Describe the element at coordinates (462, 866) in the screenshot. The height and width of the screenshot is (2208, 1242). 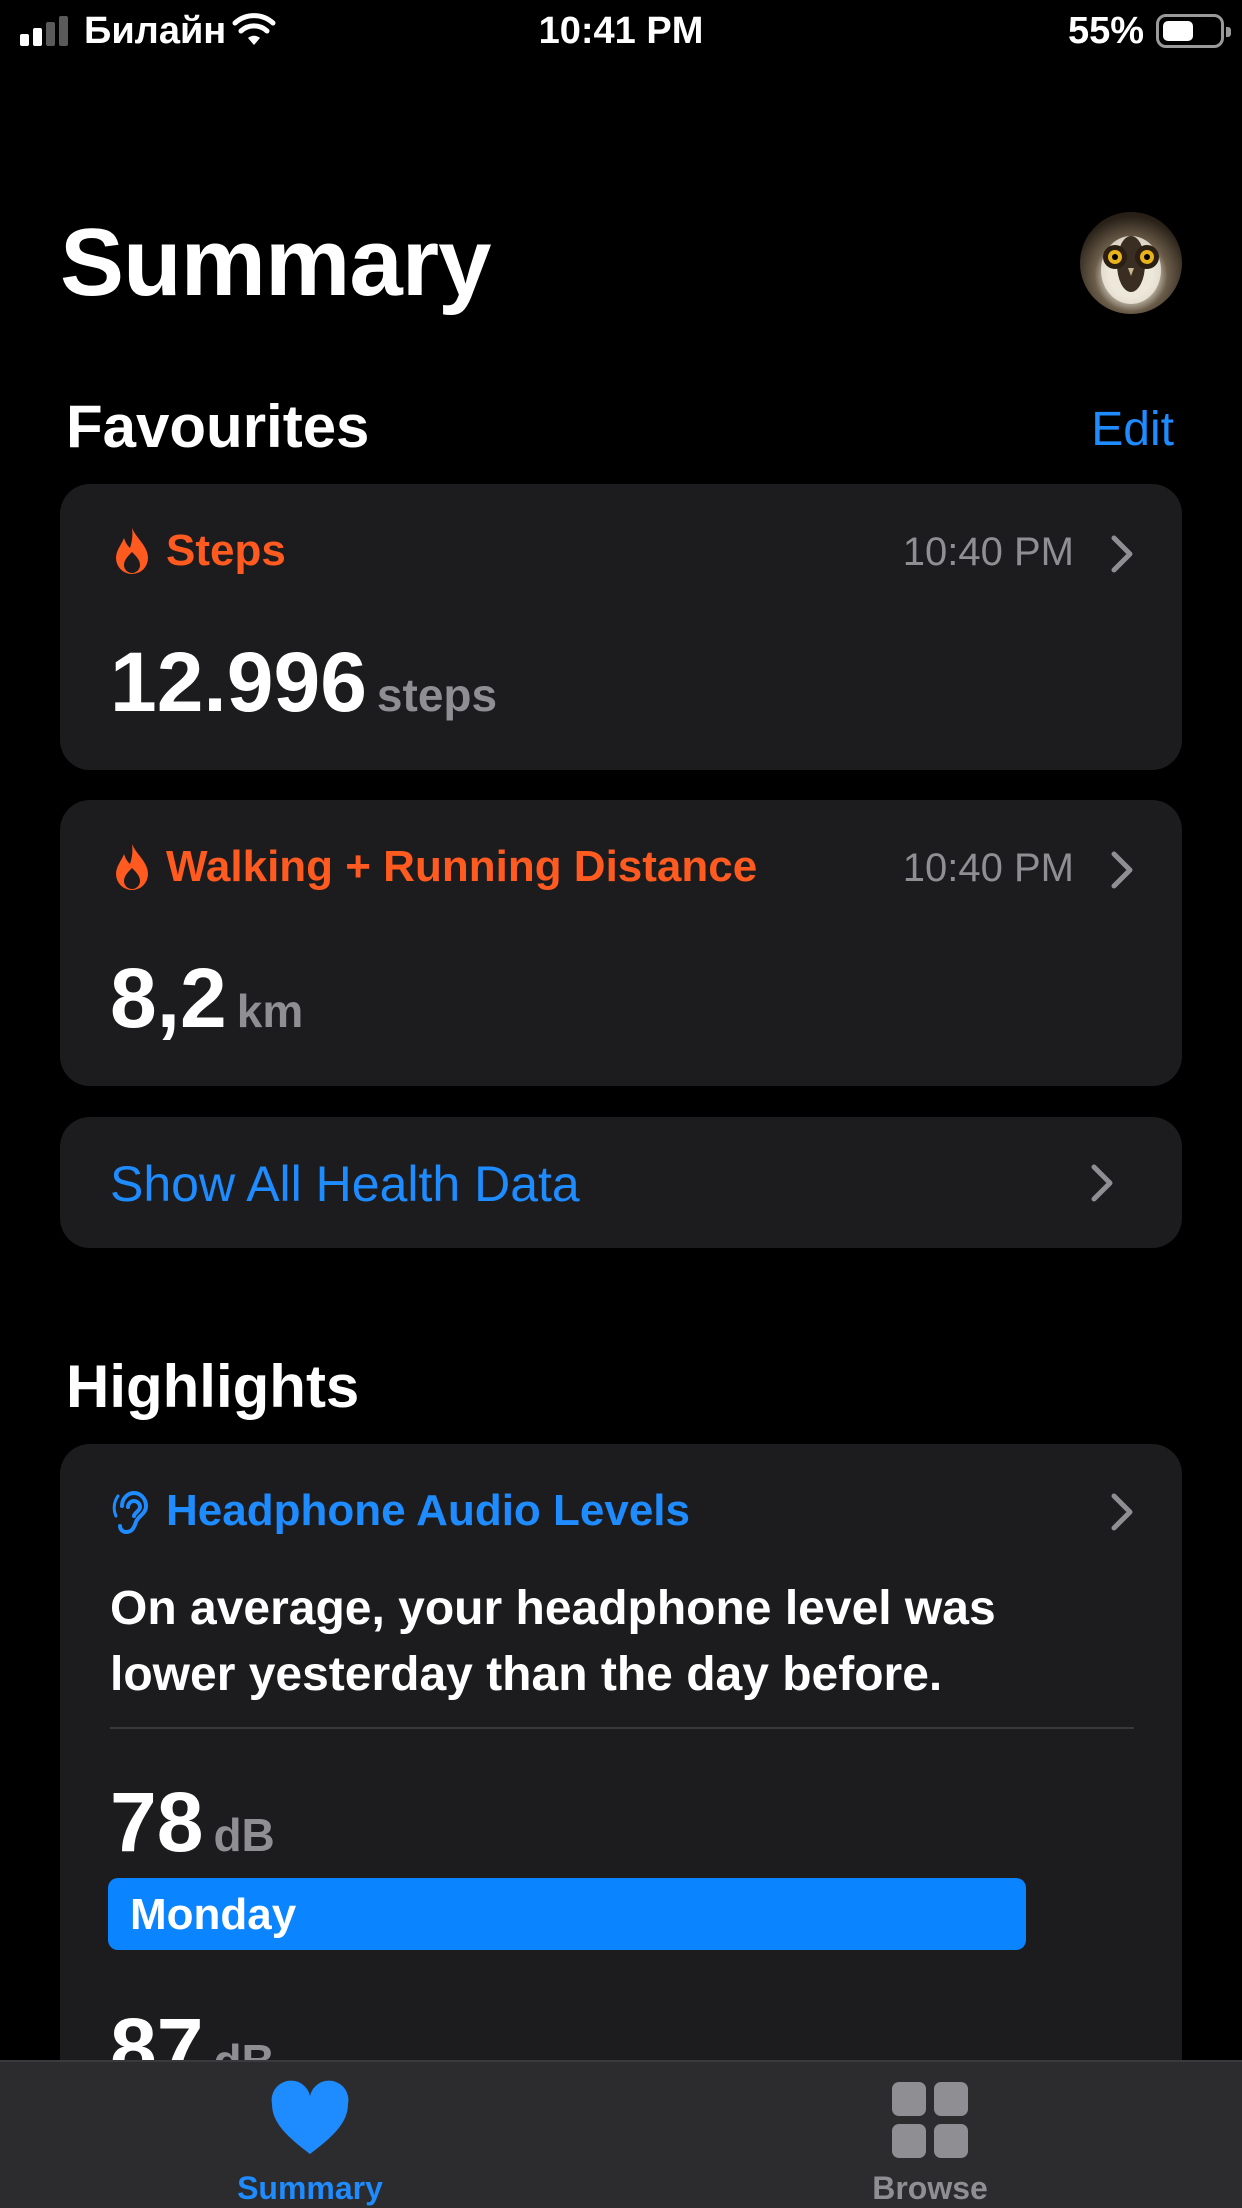
I see `distance-title: Walking + Running Distance` at that location.